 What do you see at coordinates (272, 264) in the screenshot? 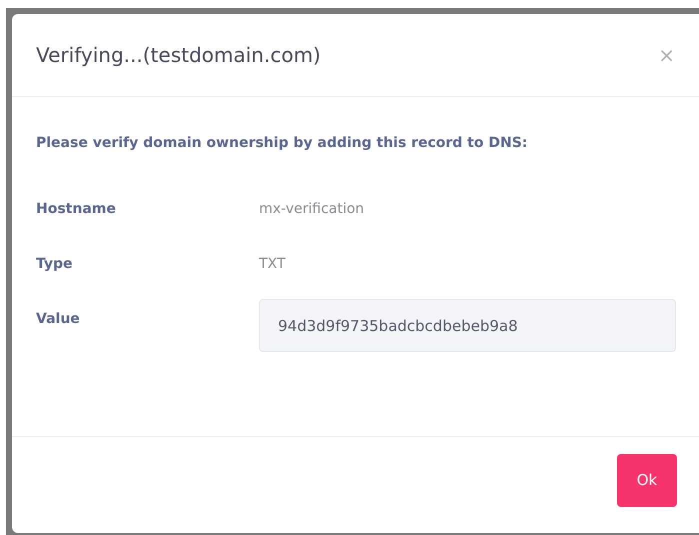
I see `field-value: TXT` at bounding box center [272, 264].